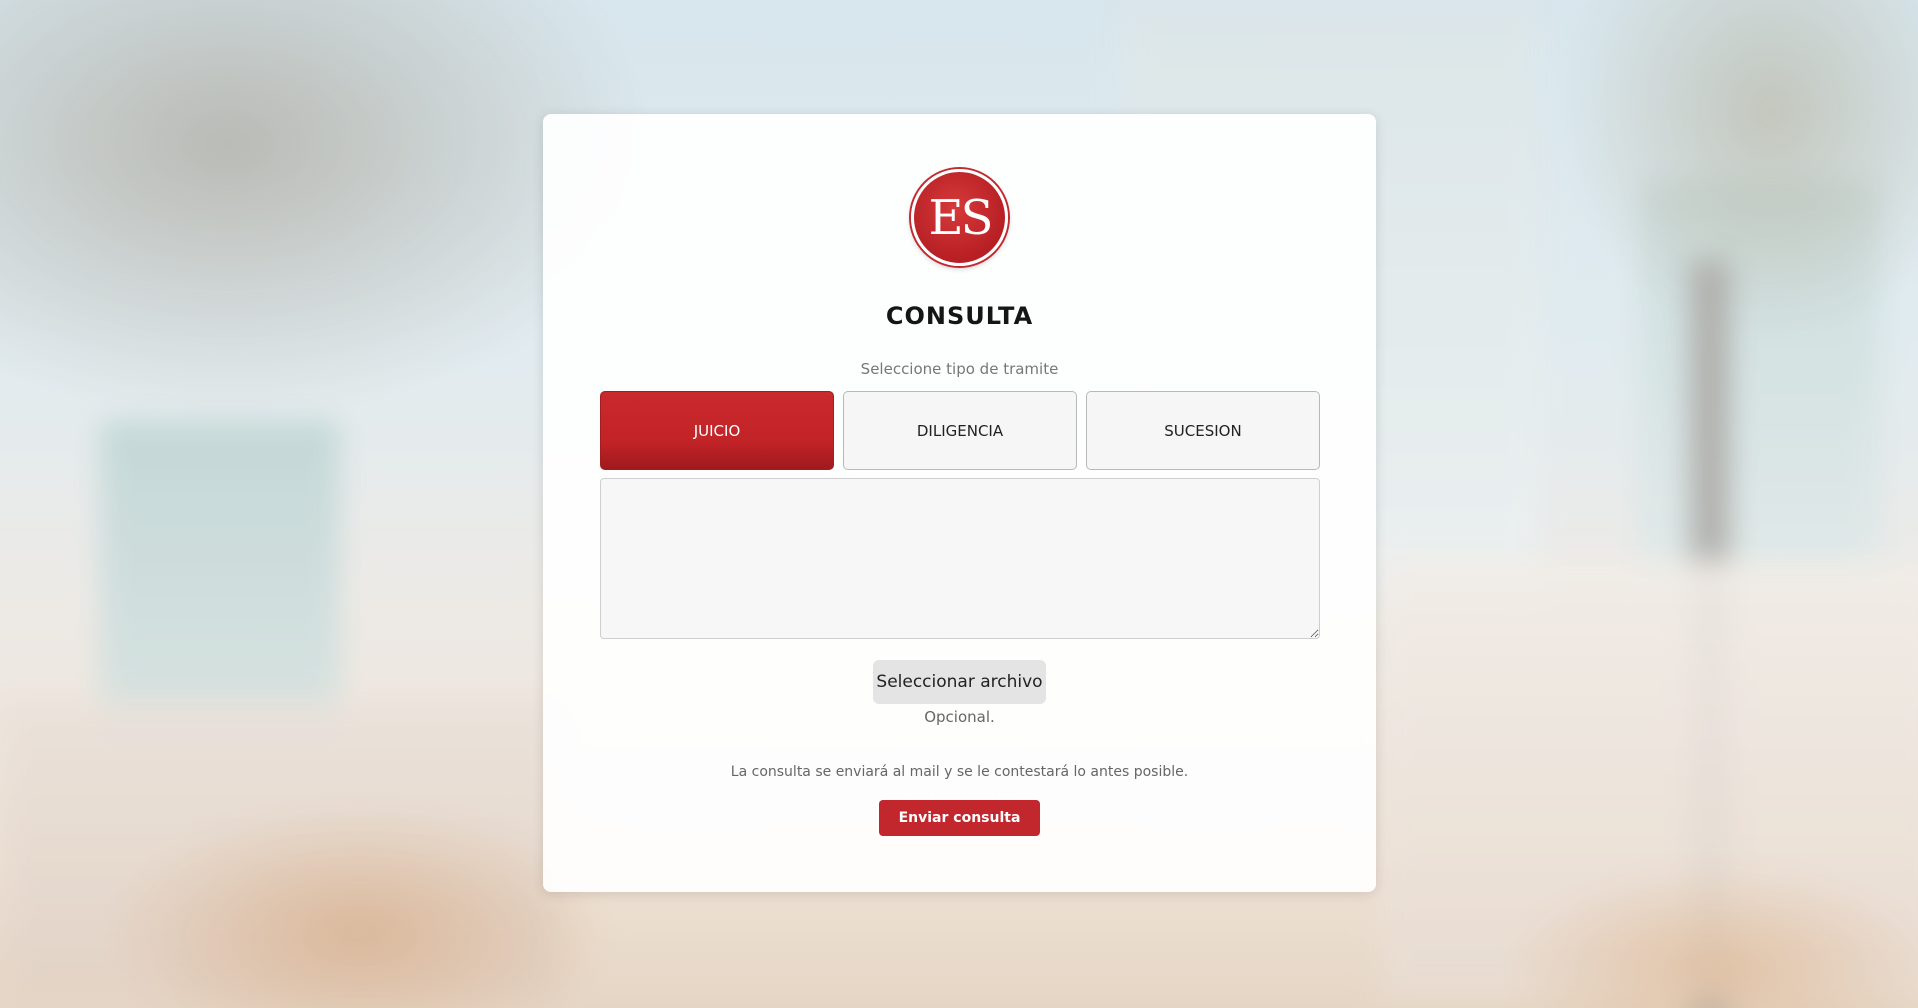 The height and width of the screenshot is (1008, 1918). What do you see at coordinates (959, 717) in the screenshot?
I see `file-optional-hint: Opcional.` at bounding box center [959, 717].